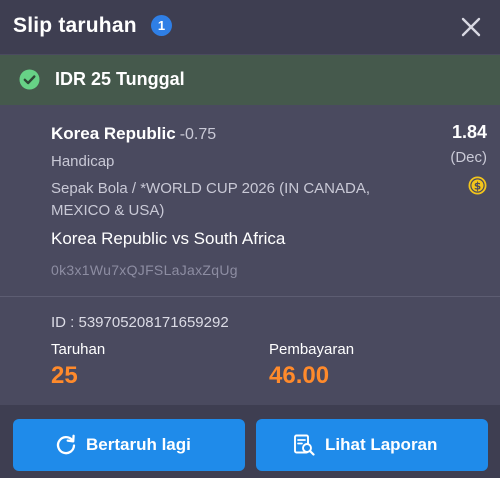 This screenshot has height=478, width=500. What do you see at coordinates (29, 79) in the screenshot?
I see `check-circle-icon` at bounding box center [29, 79].